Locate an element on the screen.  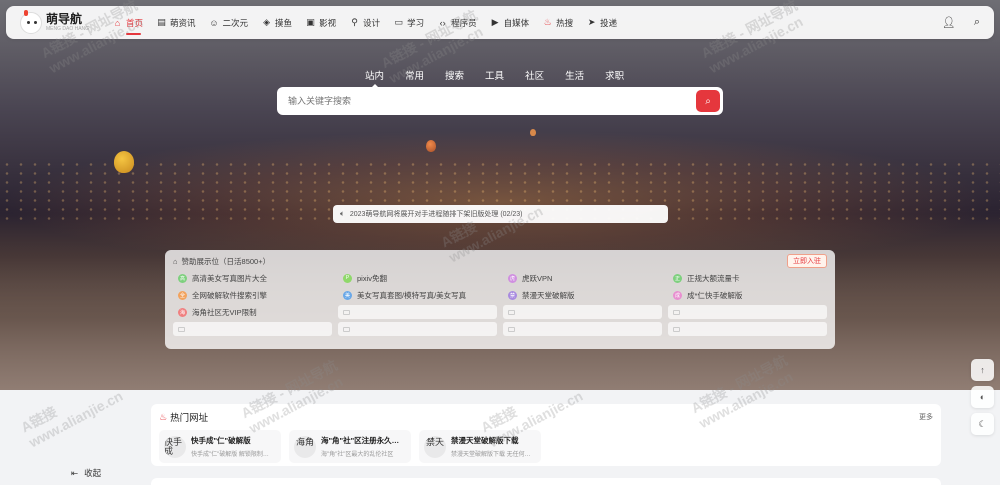
sponsor-favicon-icon: 海 is located at coordinates (182, 312).